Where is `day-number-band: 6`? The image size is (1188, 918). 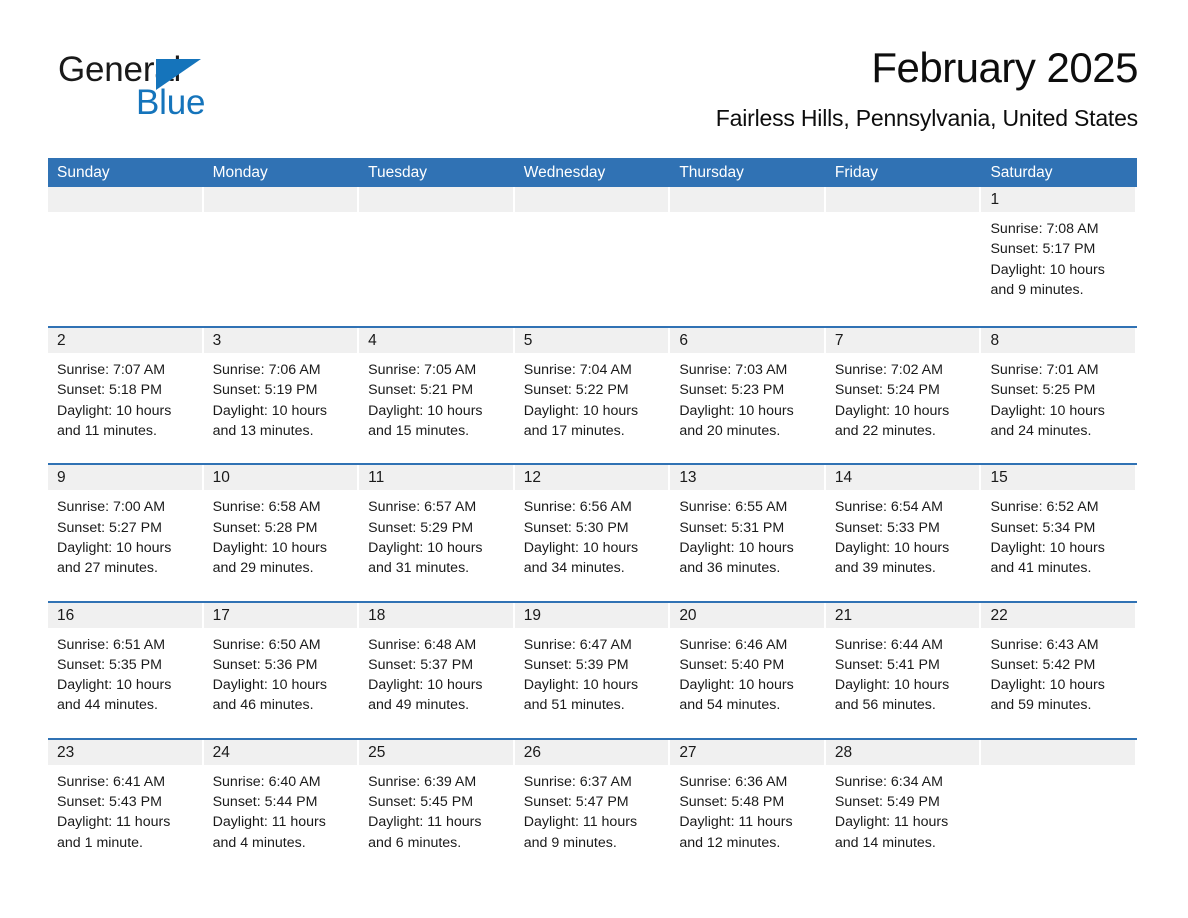
day-number-band: 6 is located at coordinates (747, 341).